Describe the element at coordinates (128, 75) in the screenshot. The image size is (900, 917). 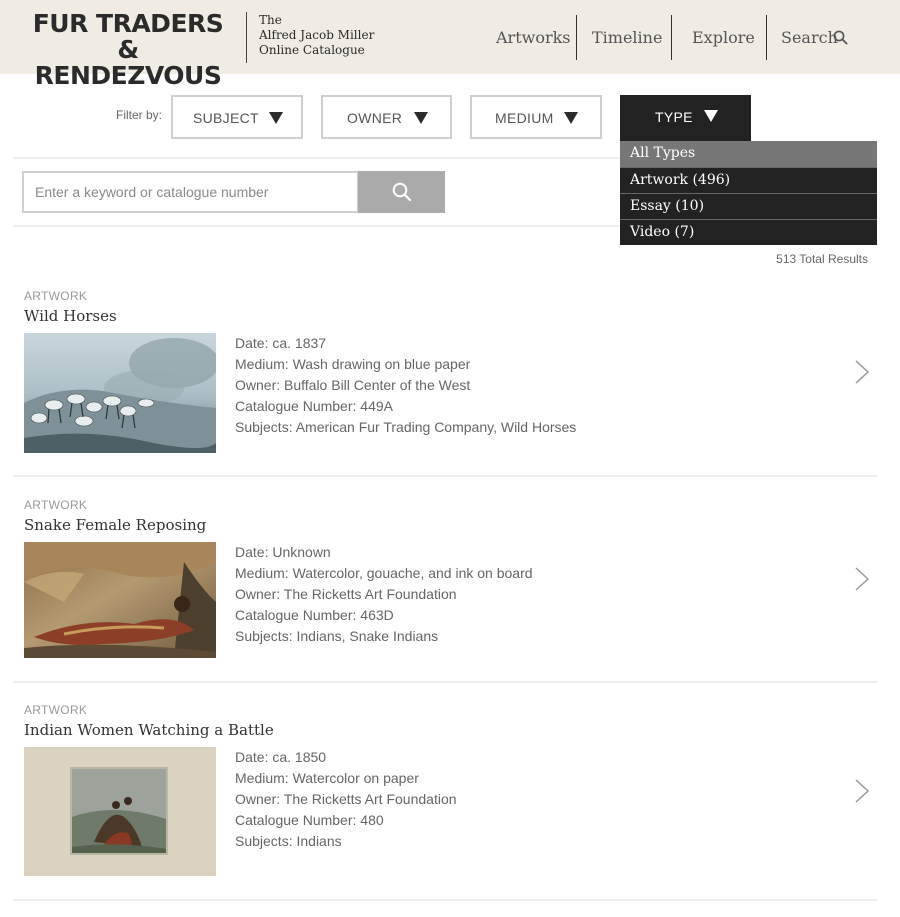
I see `logo-line-2: RENDEZVOUS` at that location.